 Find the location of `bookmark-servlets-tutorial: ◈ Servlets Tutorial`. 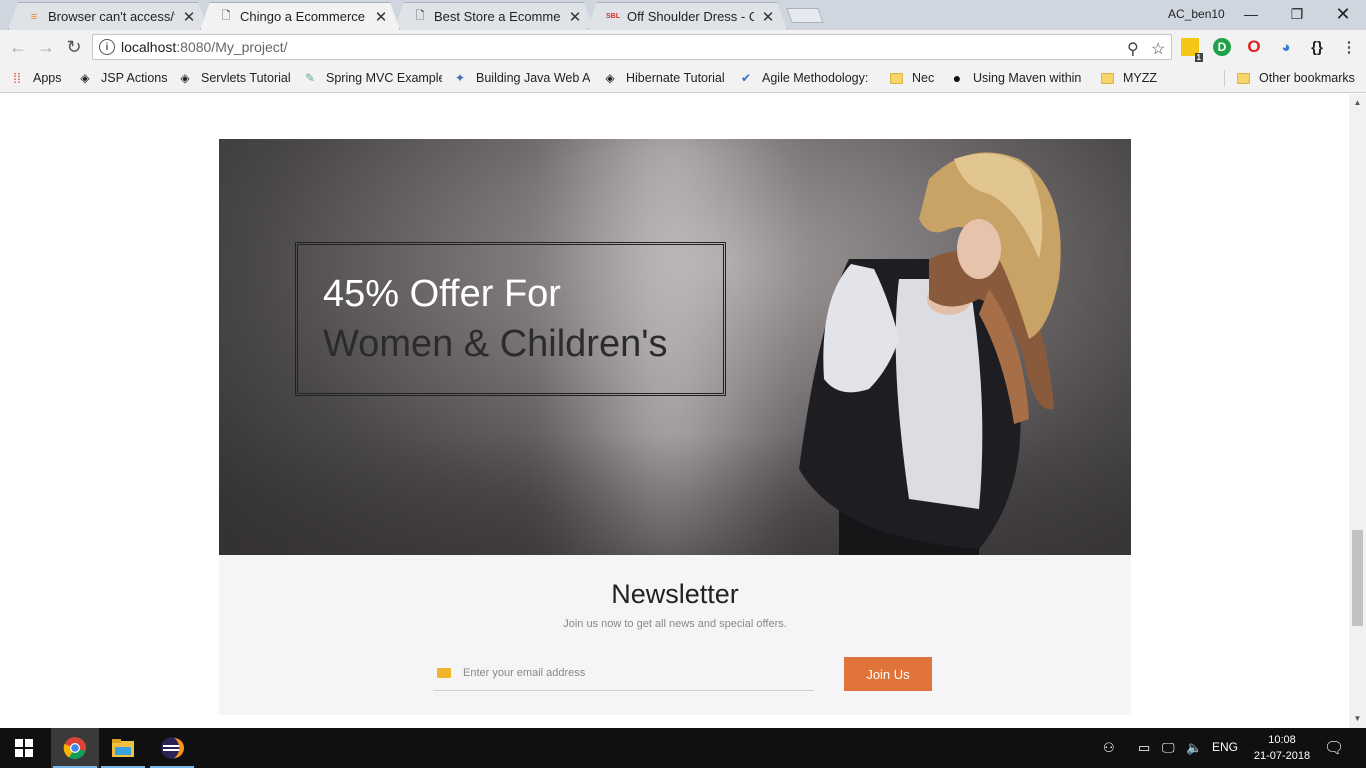

bookmark-servlets-tutorial: ◈ Servlets Tutorial is located at coordinates (234, 78).